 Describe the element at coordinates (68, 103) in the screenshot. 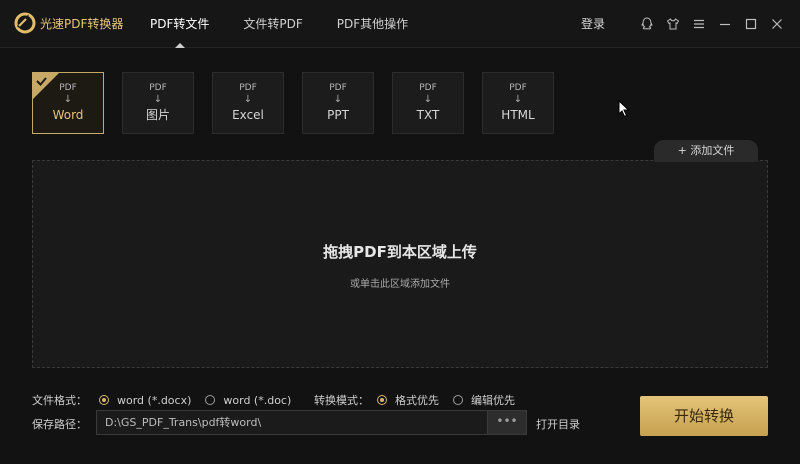

I see `format-card-word: PDF ↓ Word` at that location.